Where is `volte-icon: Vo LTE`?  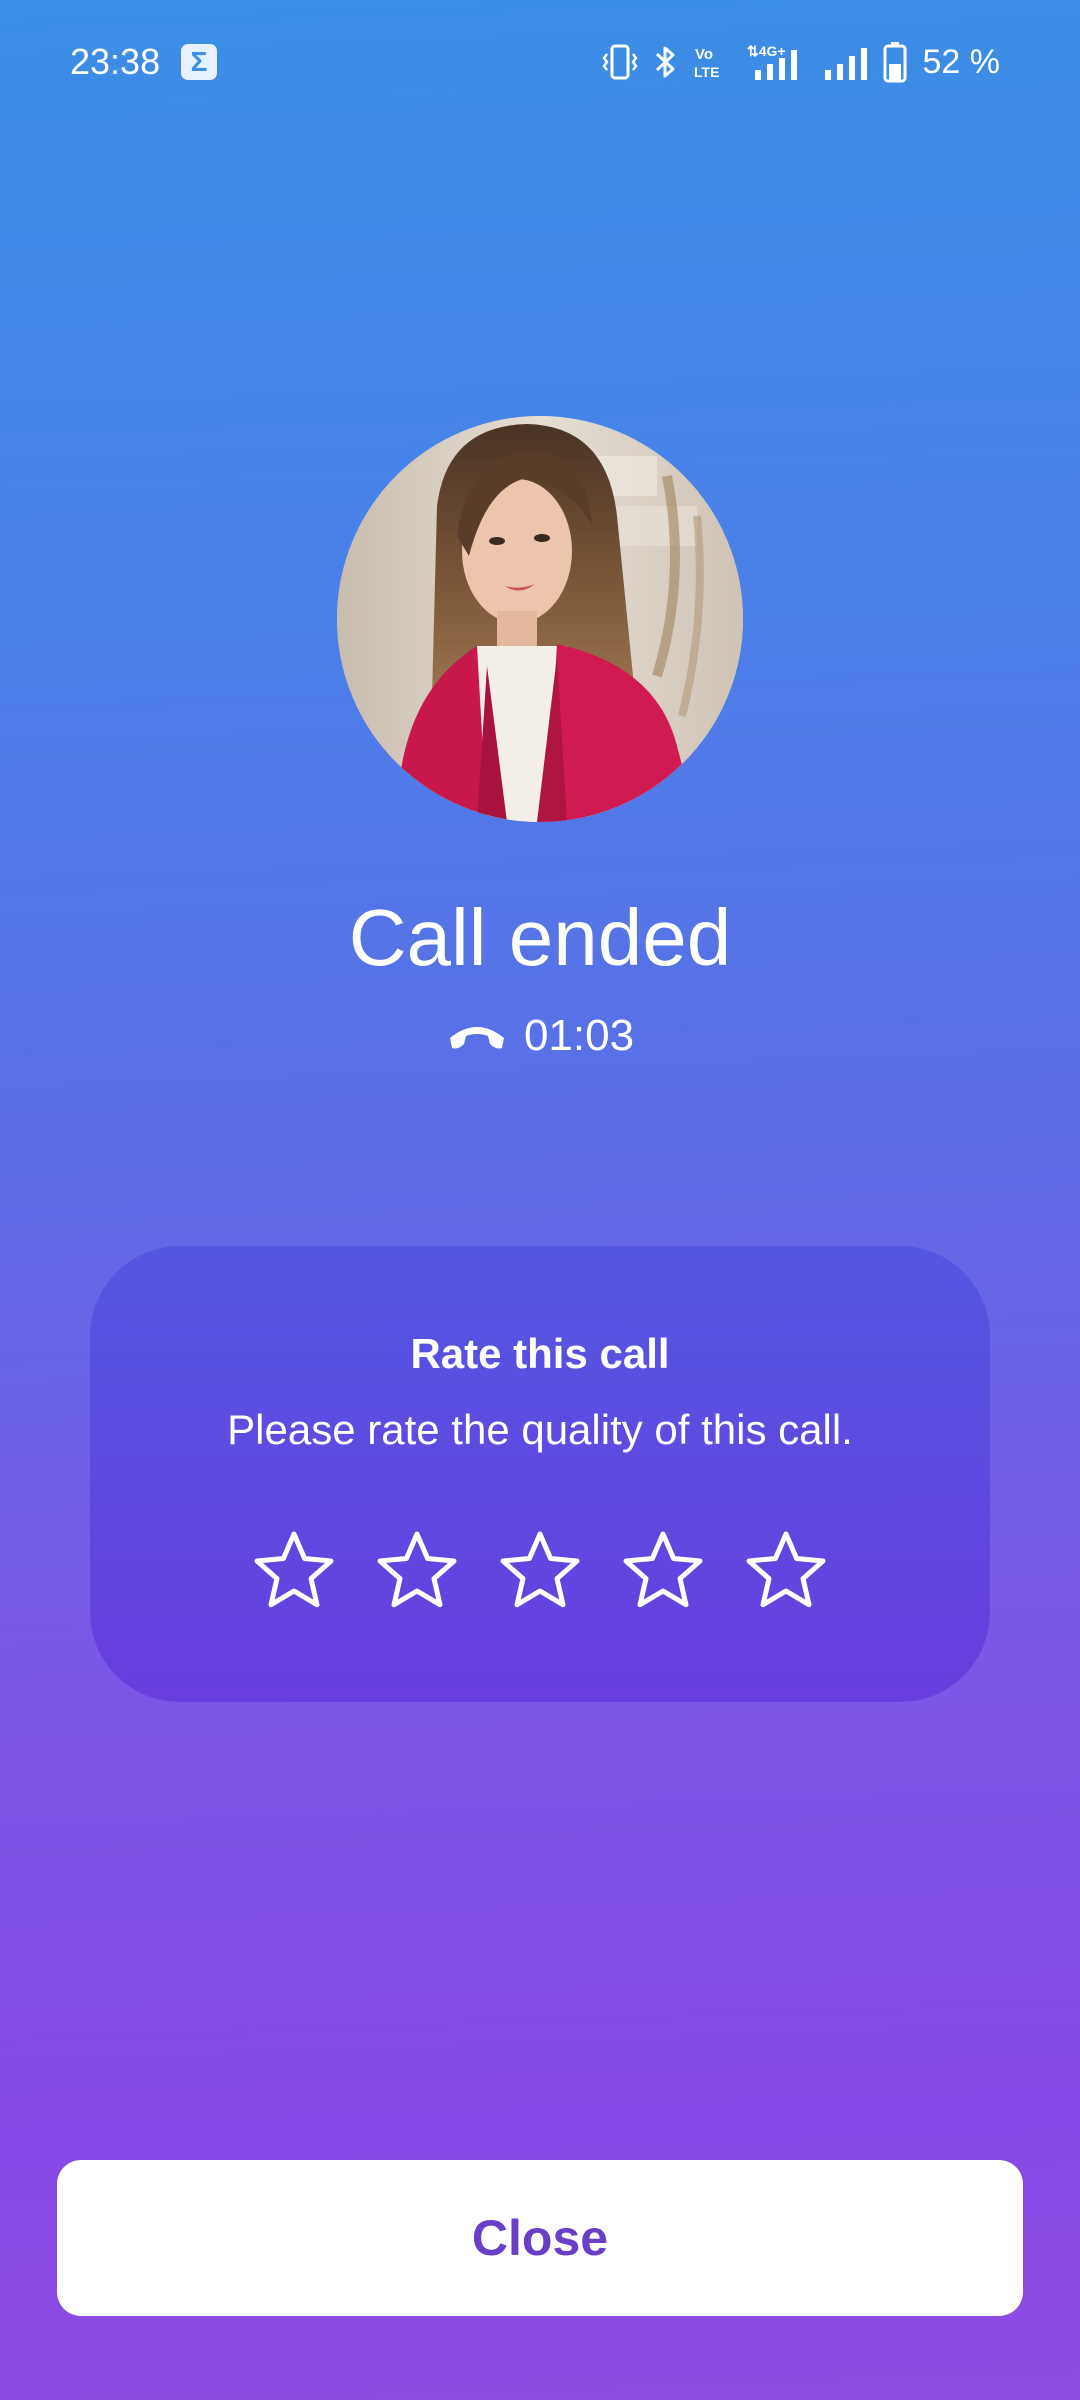 volte-icon: Vo LTE is located at coordinates (706, 63).